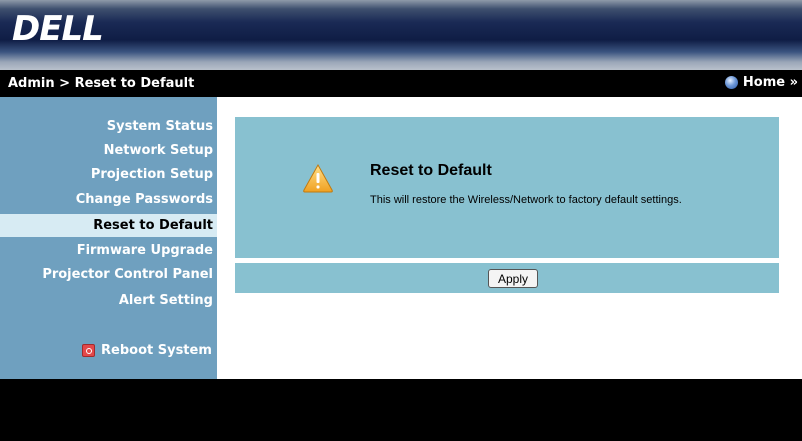 The image size is (802, 441). I want to click on footer, so click(401, 410).